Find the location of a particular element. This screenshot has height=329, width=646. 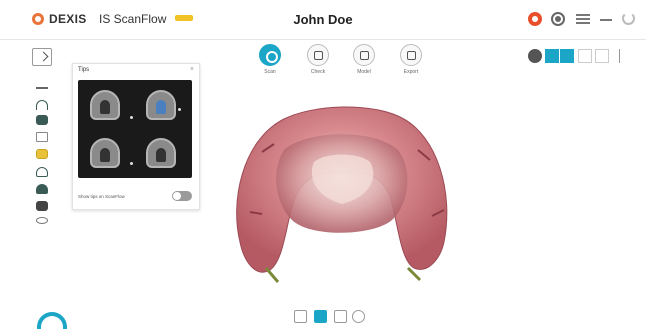

tab-model: Model is located at coordinates (364, 59).